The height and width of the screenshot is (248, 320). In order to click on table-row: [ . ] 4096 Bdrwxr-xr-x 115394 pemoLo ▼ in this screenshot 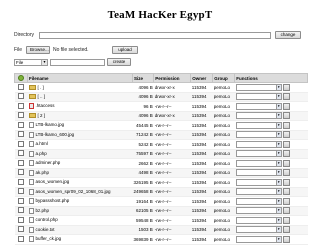, I will do `click(161, 87)`.